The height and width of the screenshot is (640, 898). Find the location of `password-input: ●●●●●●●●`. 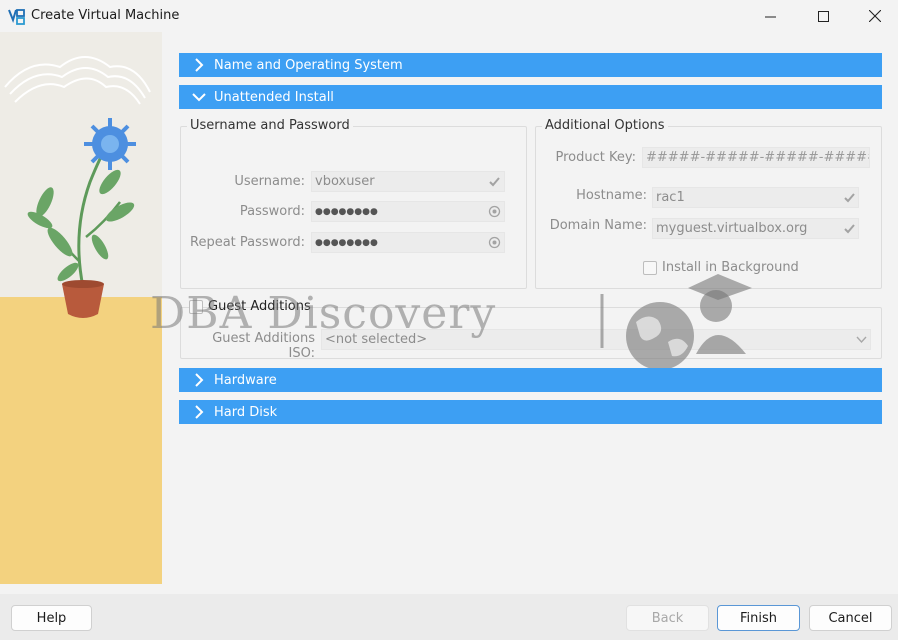

password-input: ●●●●●●●● is located at coordinates (408, 211).